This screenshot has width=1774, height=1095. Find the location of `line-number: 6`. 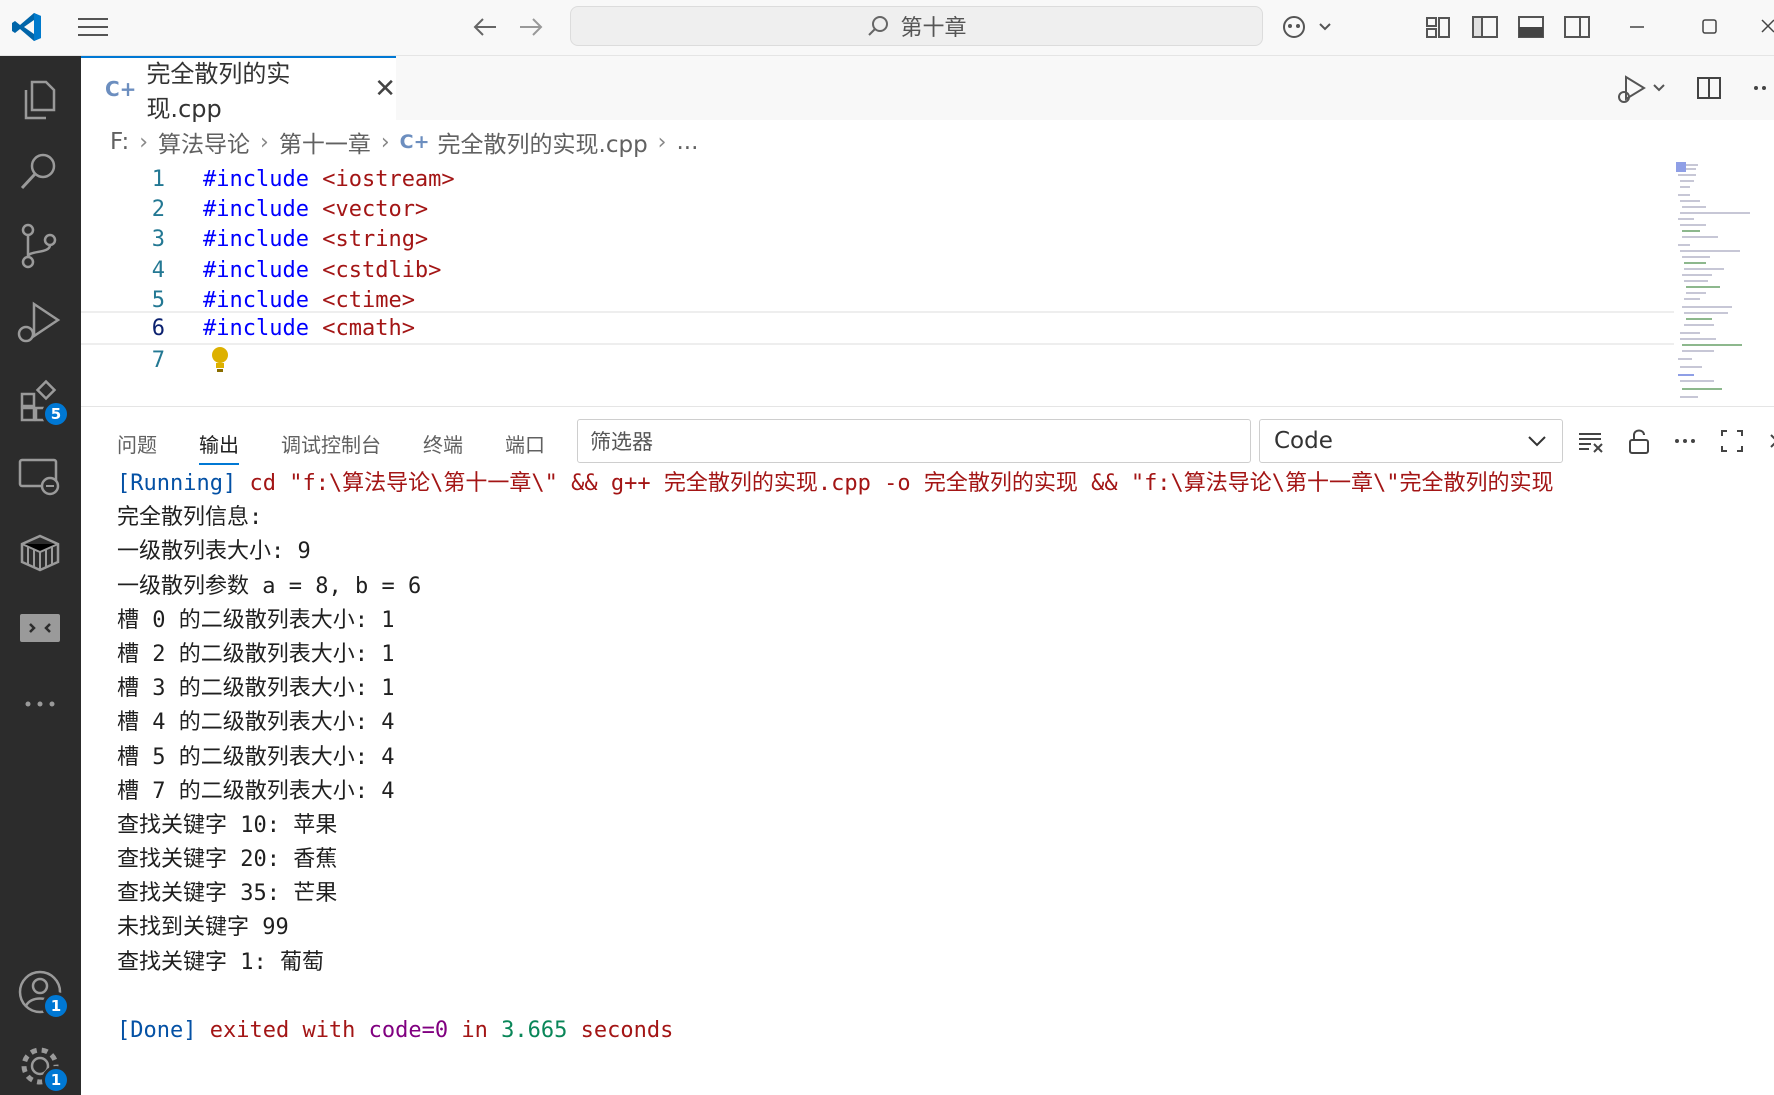

line-number: 6 is located at coordinates (158, 328).